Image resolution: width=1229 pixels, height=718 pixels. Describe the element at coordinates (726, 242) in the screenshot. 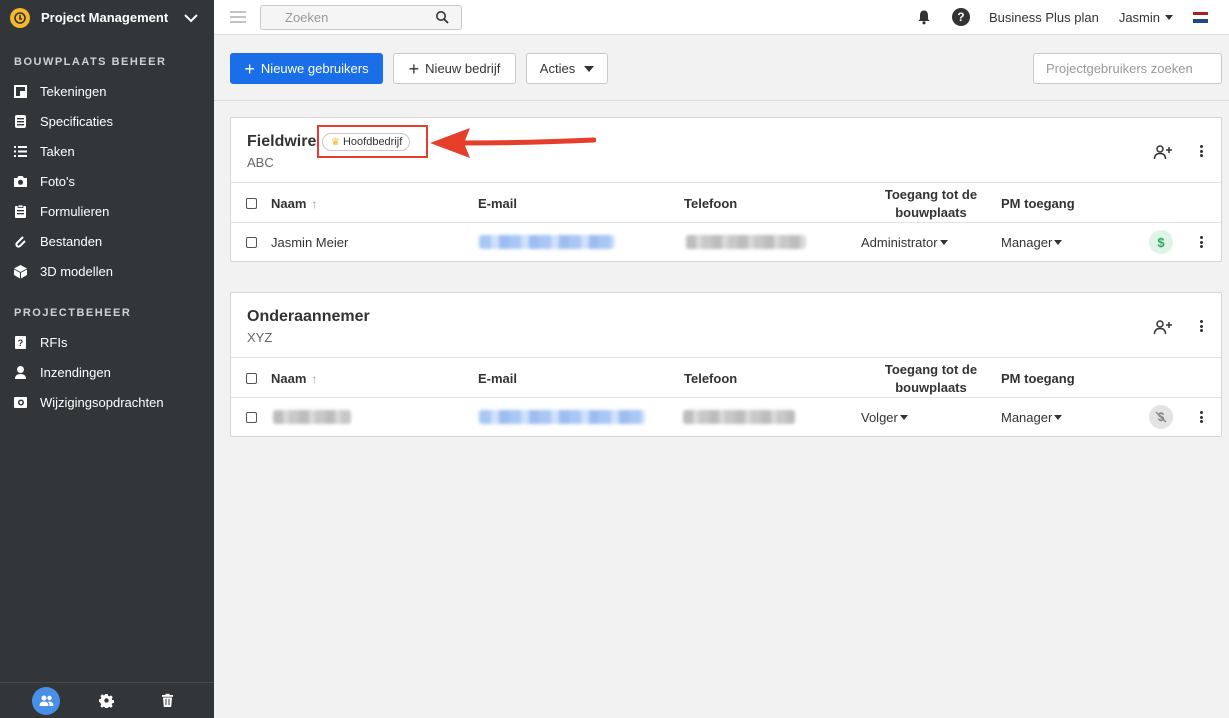

I see `table-row: Jasmin Meier Administrator Manager $` at that location.